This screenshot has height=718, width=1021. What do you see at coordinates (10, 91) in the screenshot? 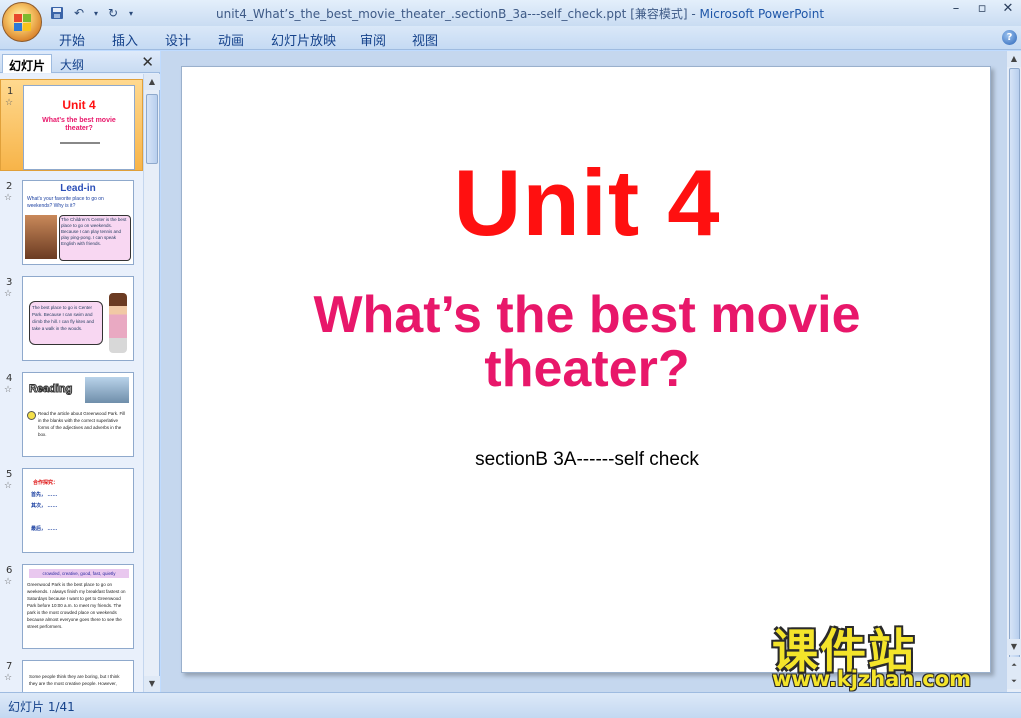
I see `thumbnail-number: 1` at bounding box center [10, 91].